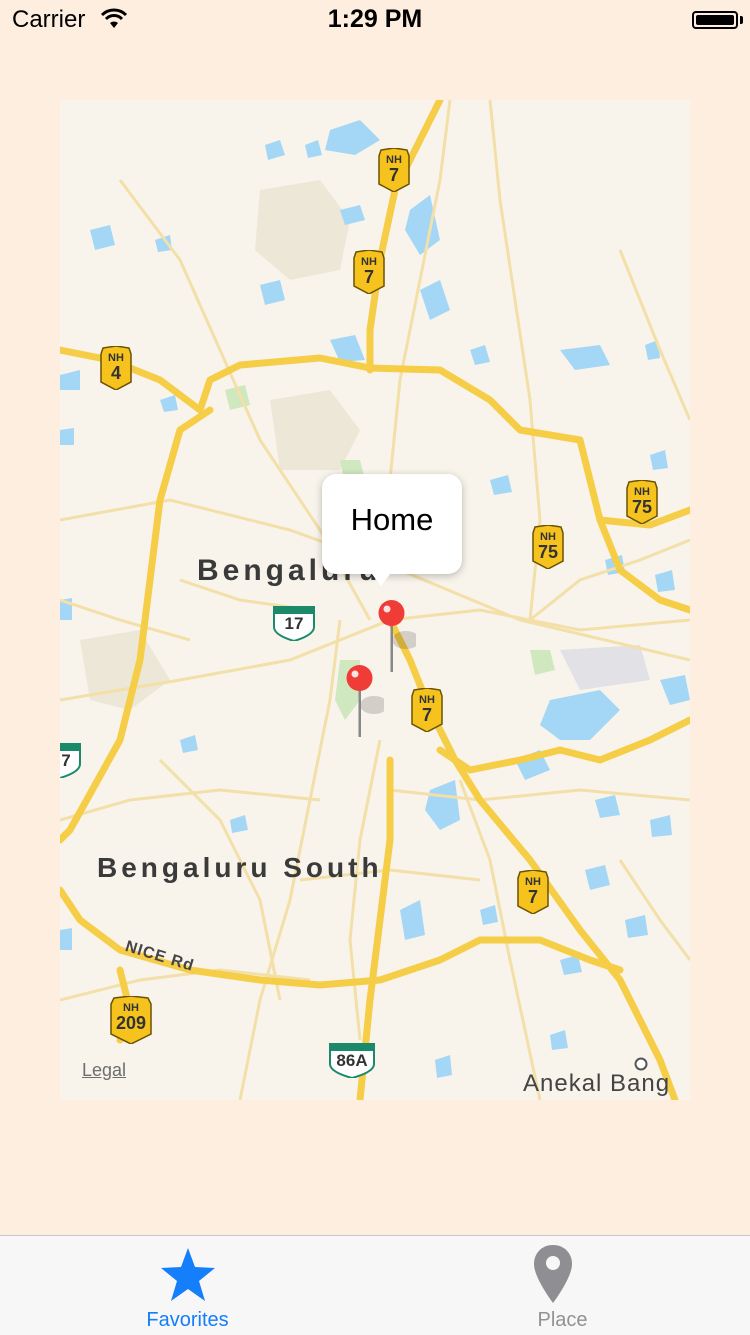  I want to click on star-icon, so click(188, 1274).